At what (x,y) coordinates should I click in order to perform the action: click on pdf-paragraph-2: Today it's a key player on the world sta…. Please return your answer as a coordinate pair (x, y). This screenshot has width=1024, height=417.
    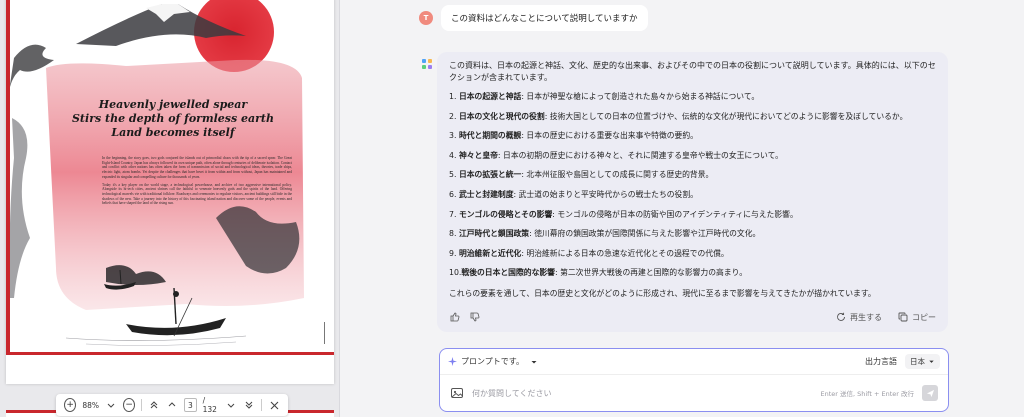
    Looking at the image, I should click on (197, 194).